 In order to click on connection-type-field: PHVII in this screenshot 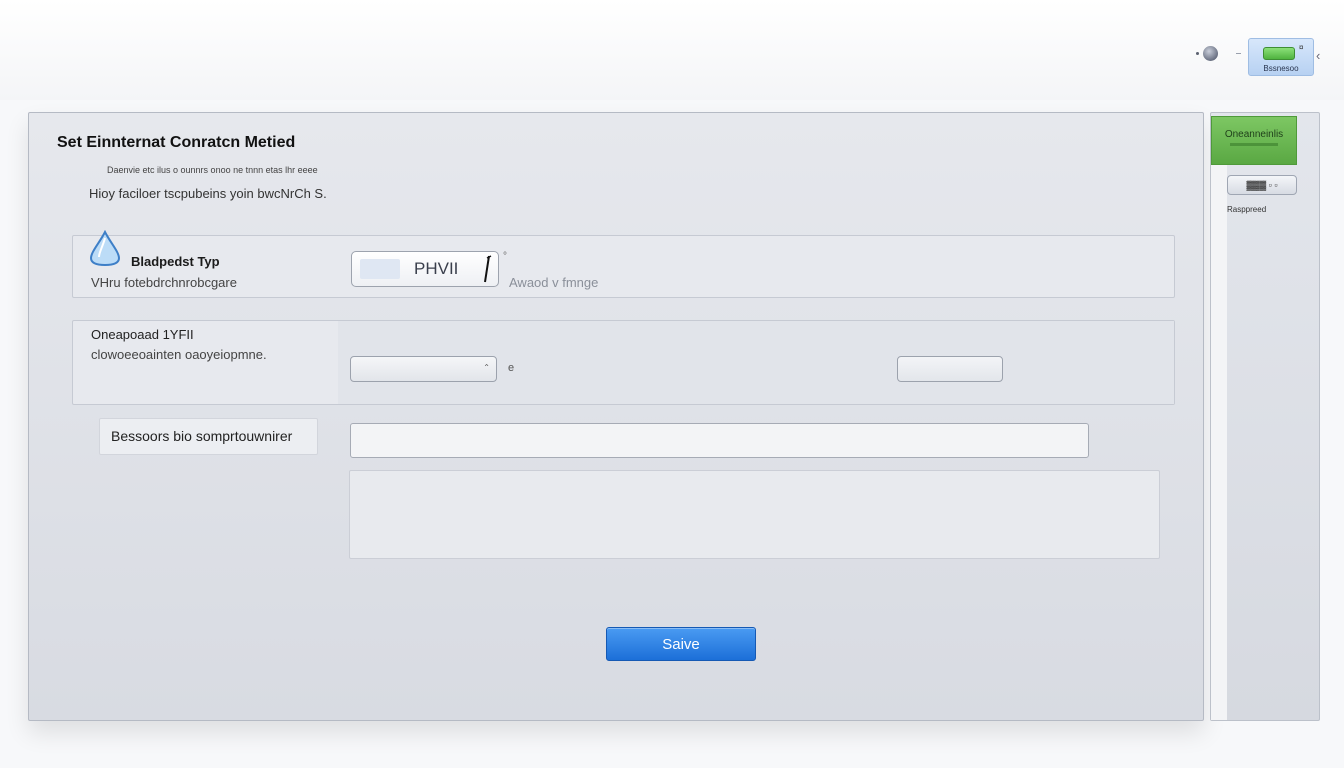, I will do `click(425, 269)`.